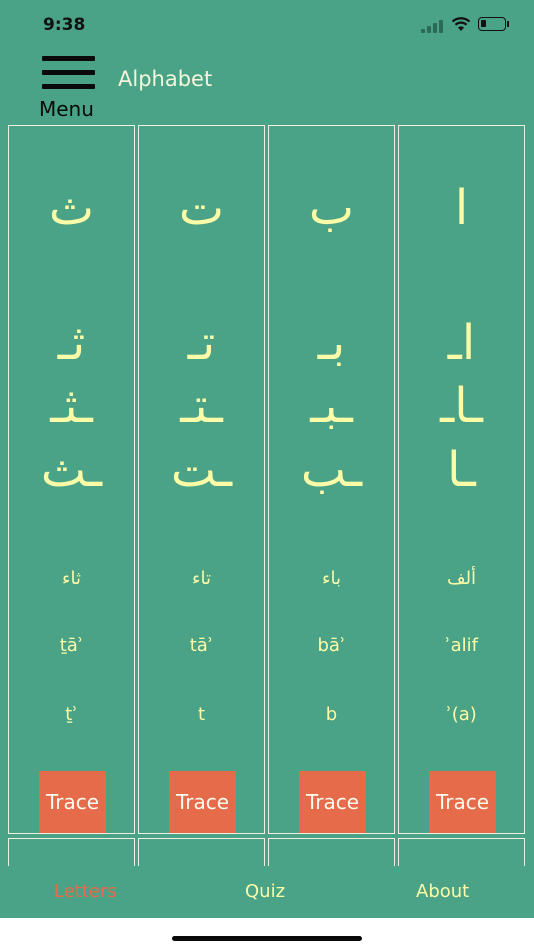 The image size is (534, 950). I want to click on tab-letters: Letters, so click(85, 891).